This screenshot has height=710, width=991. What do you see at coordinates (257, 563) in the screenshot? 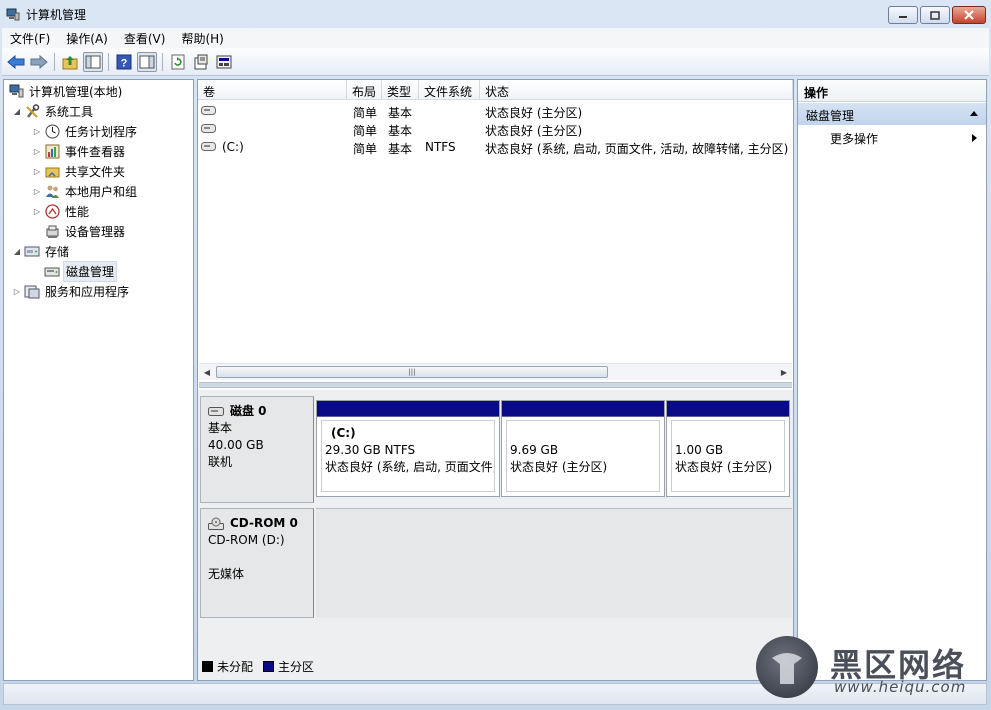
I see `cdrom-0-info: CD-ROM 0 CD-ROM (D:) 无媒体` at bounding box center [257, 563].